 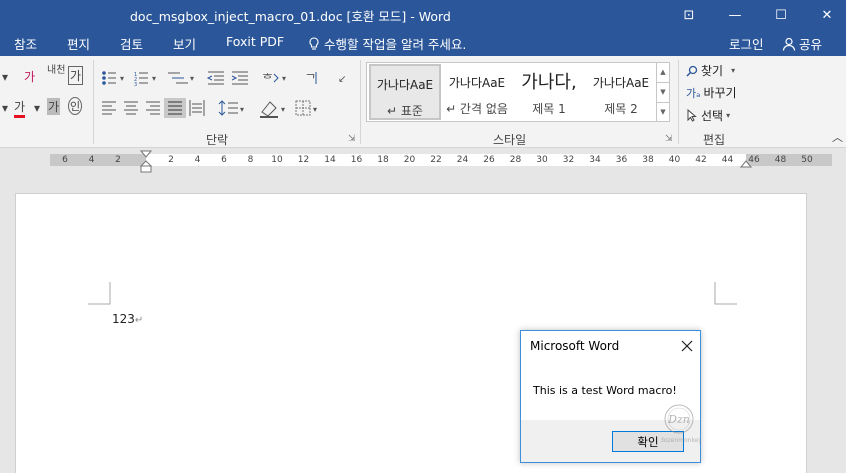 What do you see at coordinates (701, 160) in the screenshot?
I see `ruler-tick-label: 42` at bounding box center [701, 160].